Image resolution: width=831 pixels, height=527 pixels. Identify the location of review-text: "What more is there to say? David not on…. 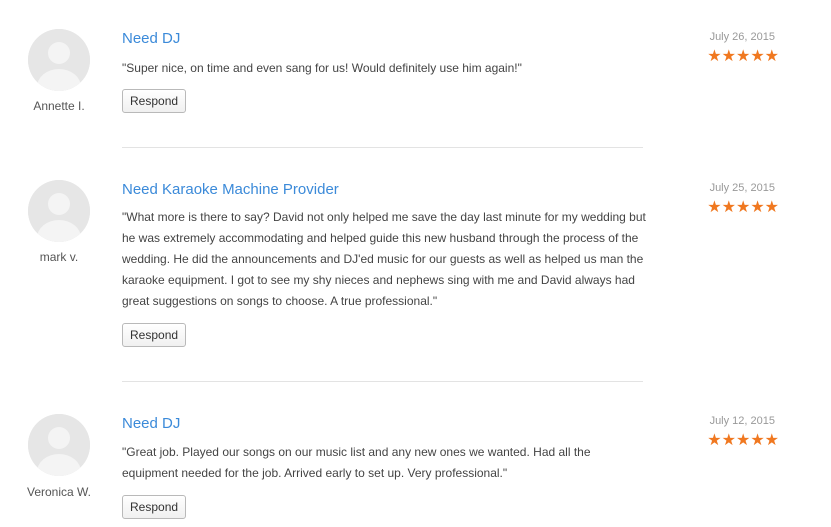
(384, 259).